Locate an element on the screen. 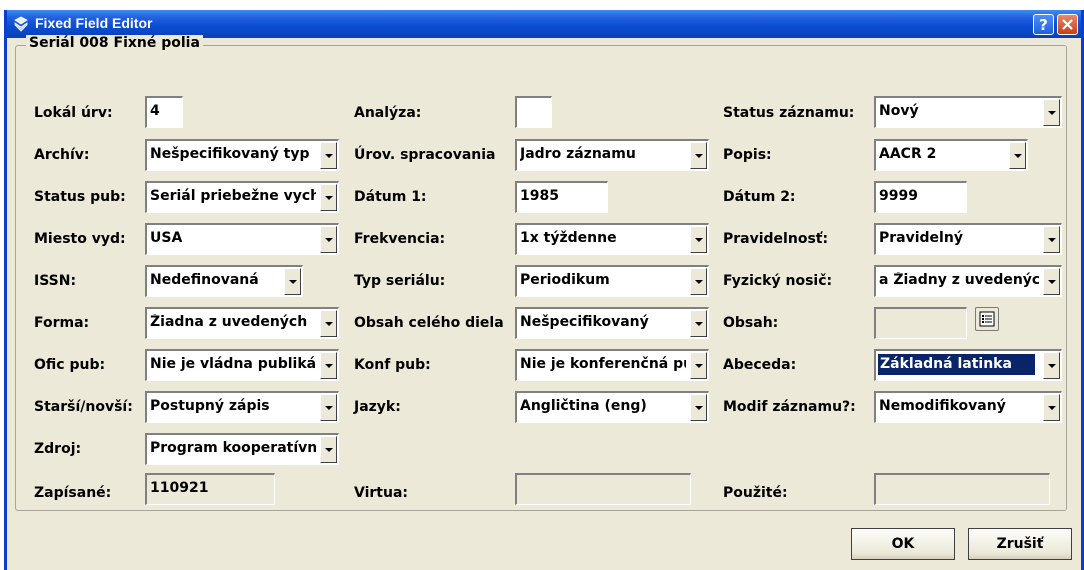 This screenshot has height=570, width=1084. archiv-value: Nešpecifikovaný typ is located at coordinates (230, 154).